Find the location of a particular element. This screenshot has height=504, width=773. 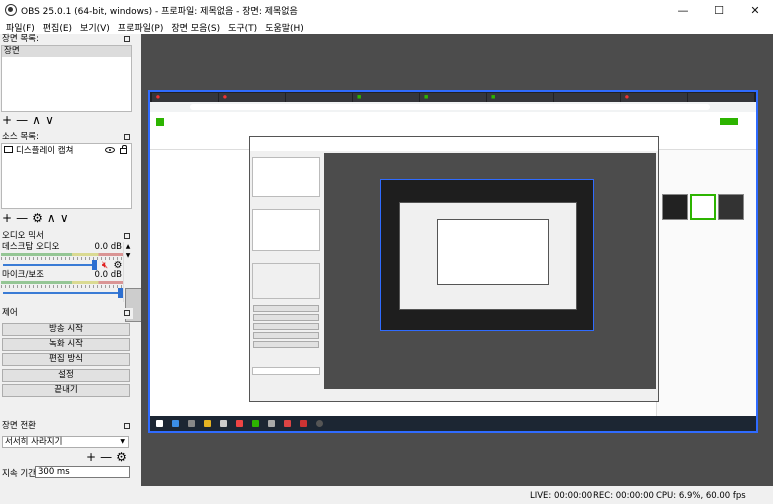

add-transition-button: + is located at coordinates (91, 457).